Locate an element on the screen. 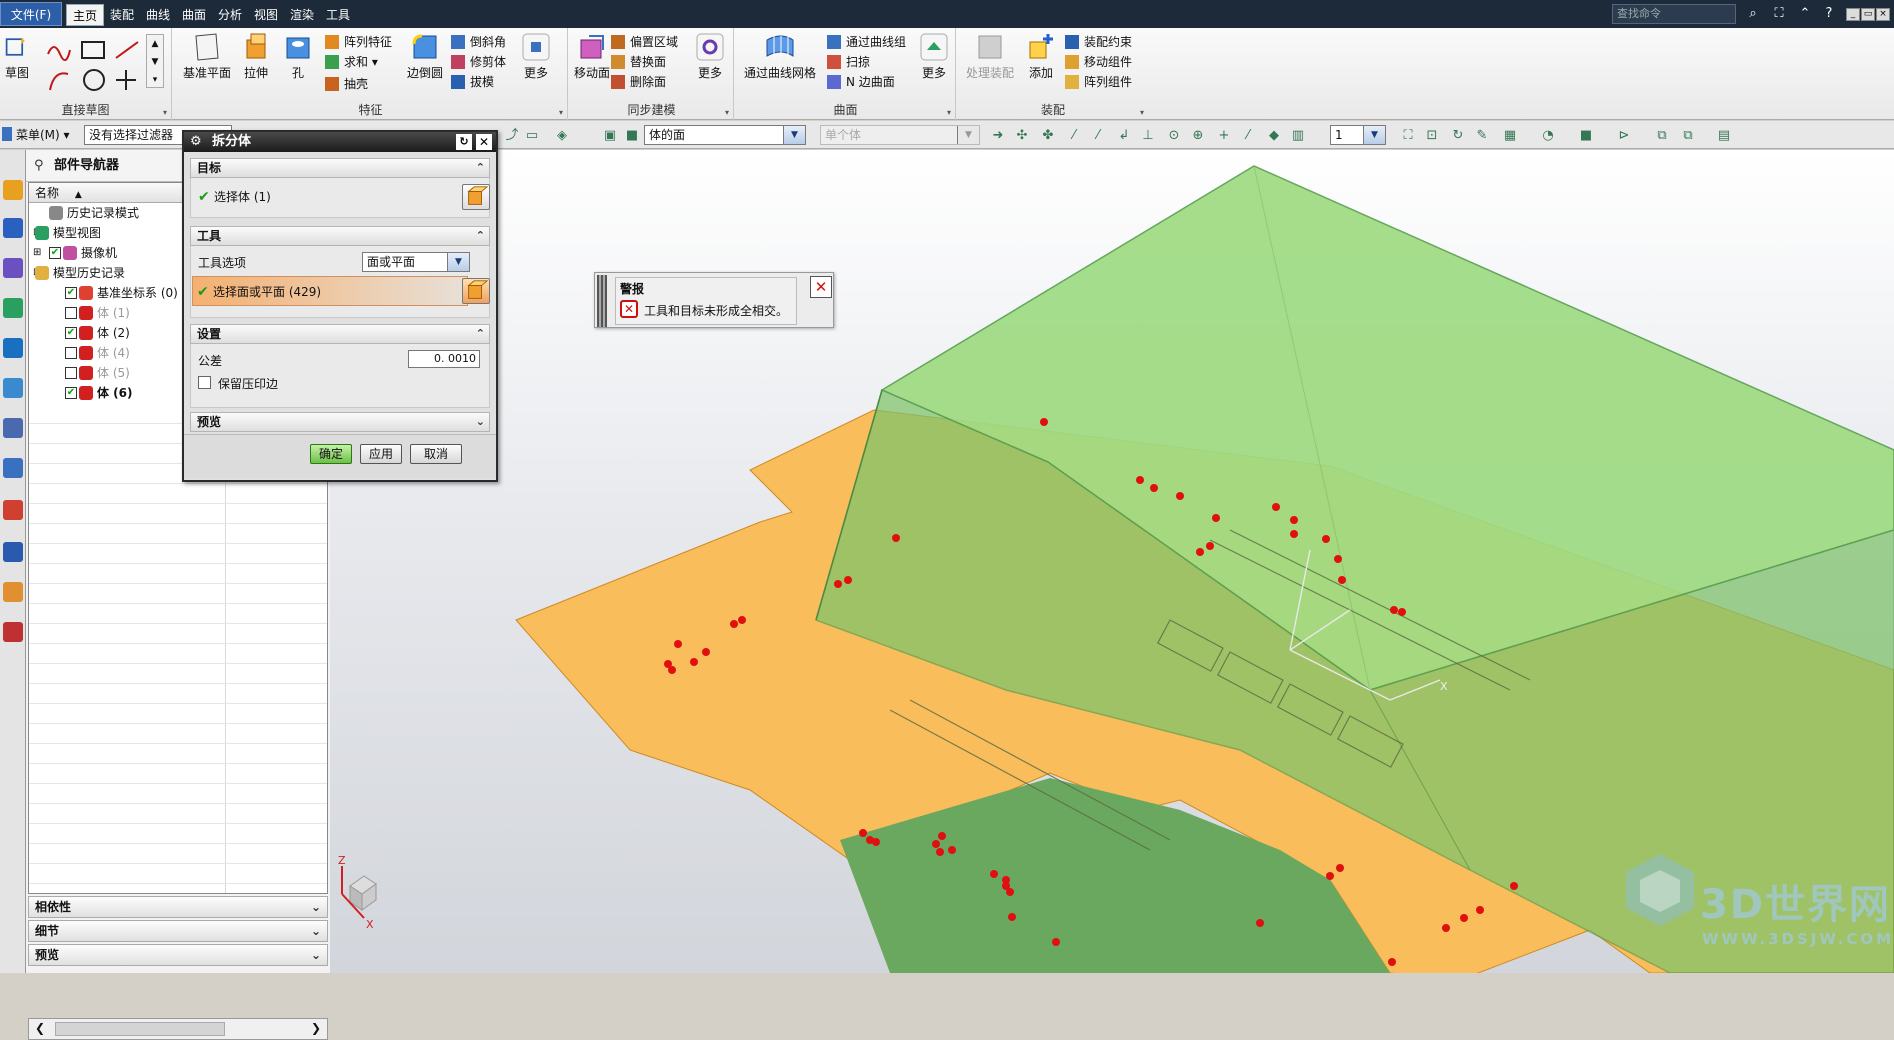 The image size is (1894, 1040). assembly-navigator-icon is located at coordinates (13, 190).